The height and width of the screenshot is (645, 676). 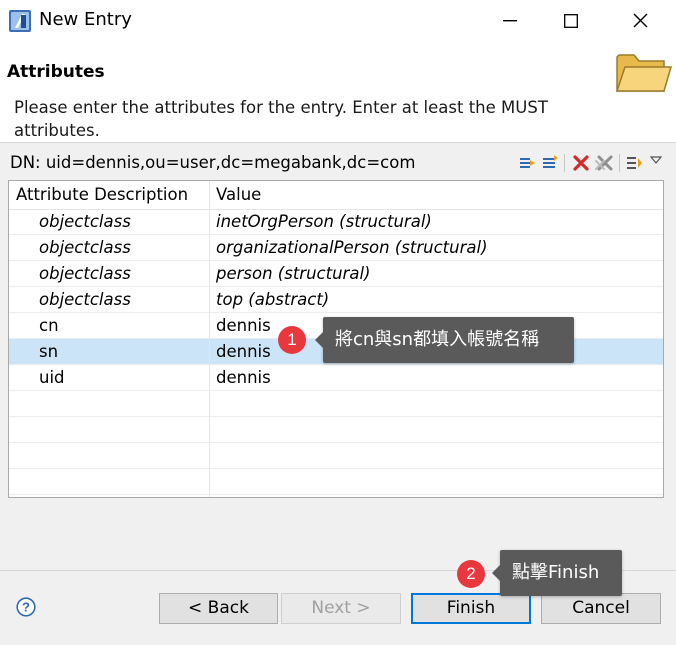 I want to click on back-button: < Back, so click(x=218, y=608).